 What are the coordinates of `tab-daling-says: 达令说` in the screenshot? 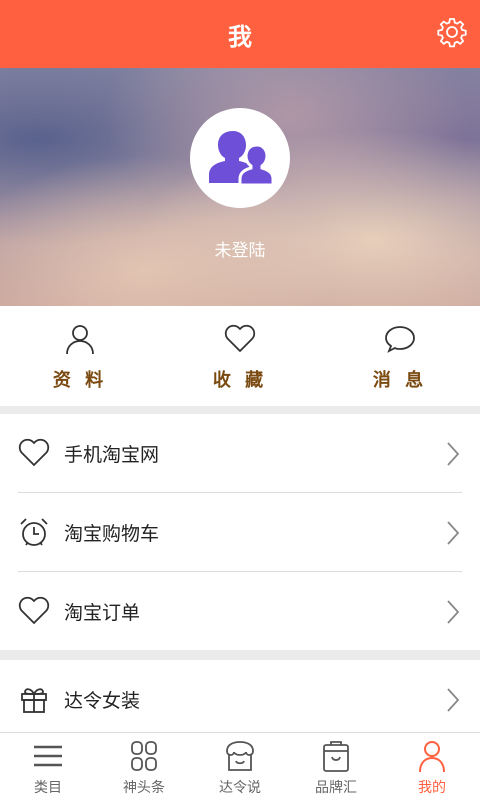 It's located at (240, 766).